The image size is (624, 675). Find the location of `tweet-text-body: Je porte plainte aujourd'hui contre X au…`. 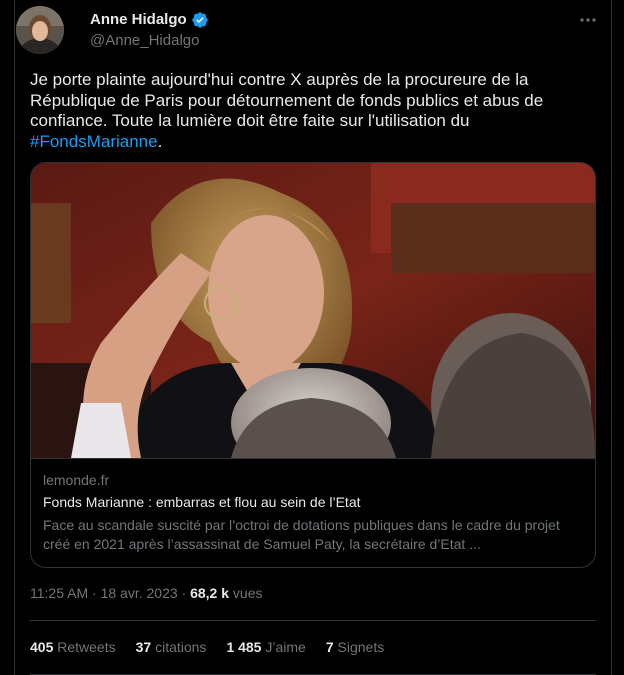

tweet-text-body: Je porte plainte aujourd'hui contre X au… is located at coordinates (287, 100).